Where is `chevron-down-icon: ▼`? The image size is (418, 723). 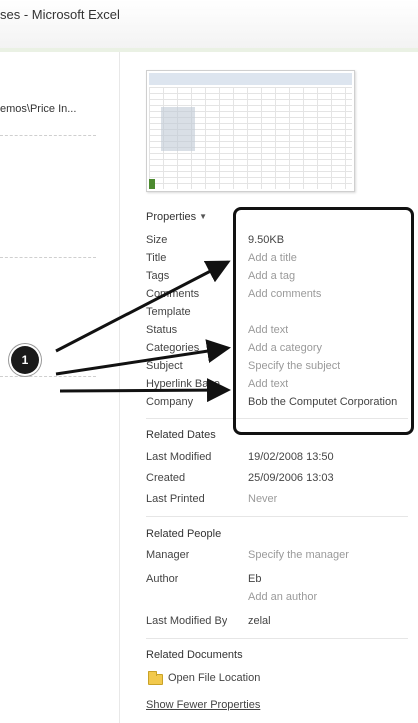 chevron-down-icon: ▼ is located at coordinates (203, 216).